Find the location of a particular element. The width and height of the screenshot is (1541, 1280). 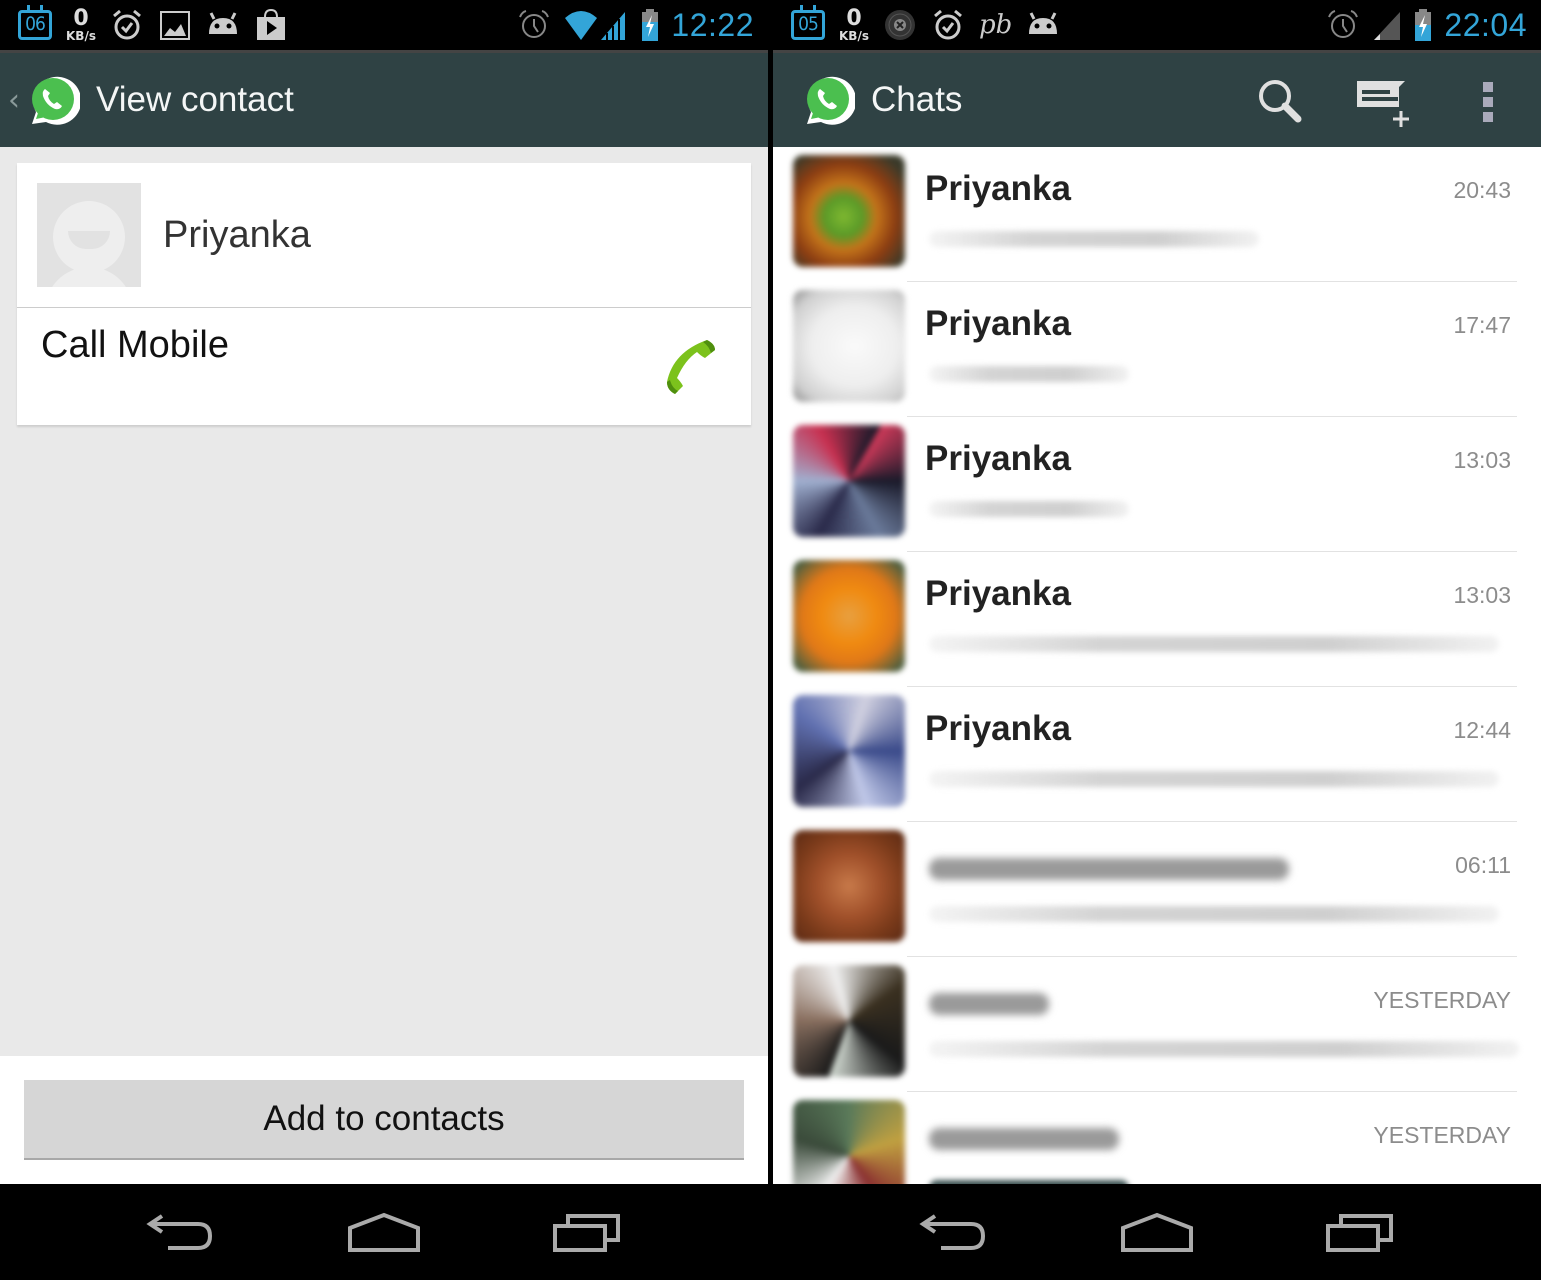

call-mobile-row: Call Mobile is located at coordinates (384, 366).